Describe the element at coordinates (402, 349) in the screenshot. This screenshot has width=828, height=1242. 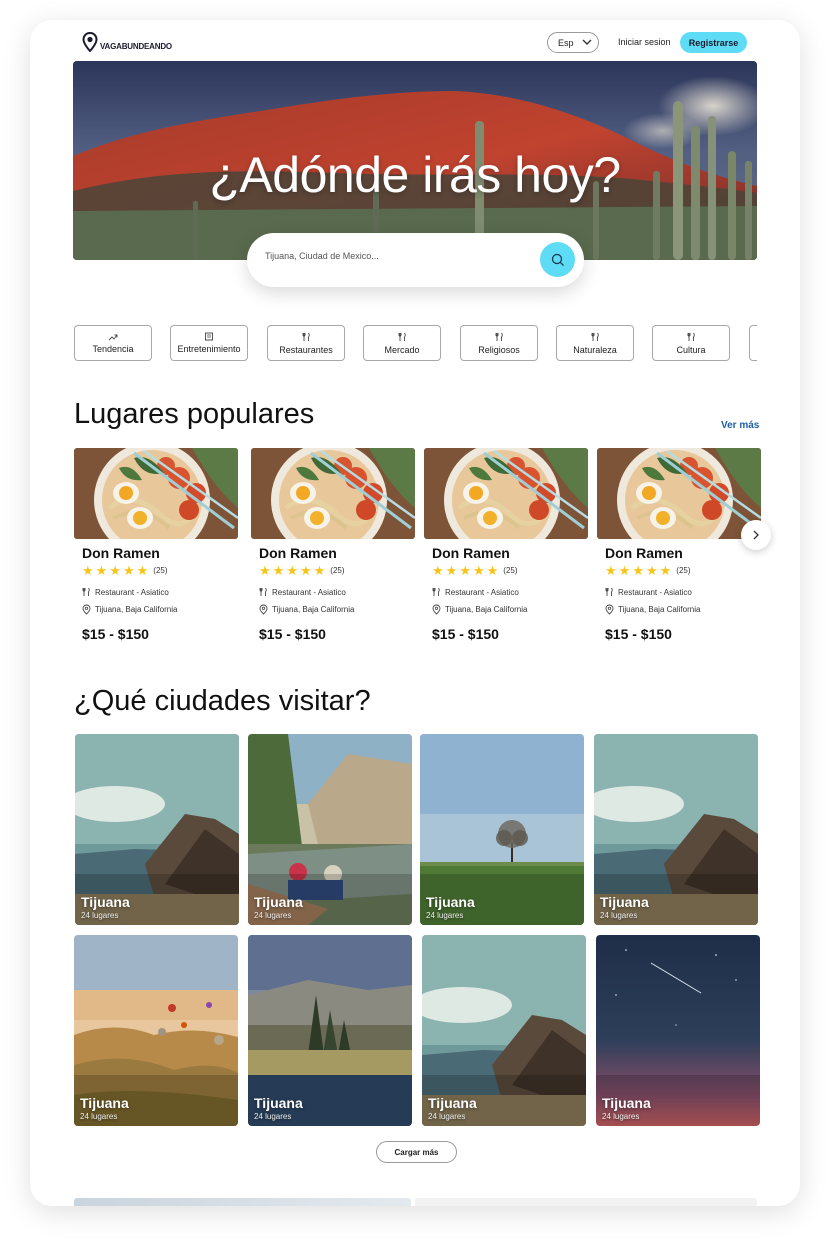
I see `category-label: Mercado` at that location.